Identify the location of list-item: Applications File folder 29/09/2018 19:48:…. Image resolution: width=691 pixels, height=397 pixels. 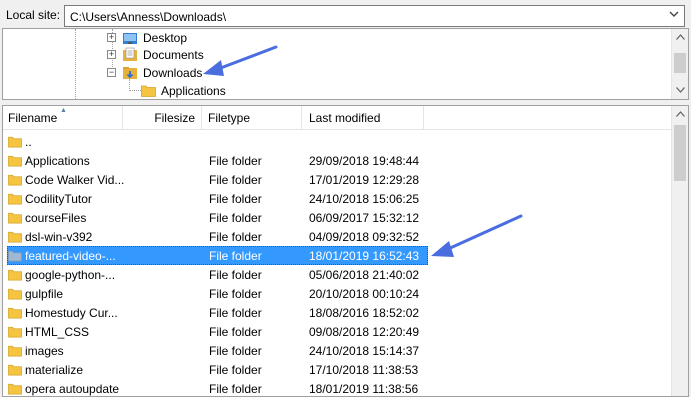
(337, 160).